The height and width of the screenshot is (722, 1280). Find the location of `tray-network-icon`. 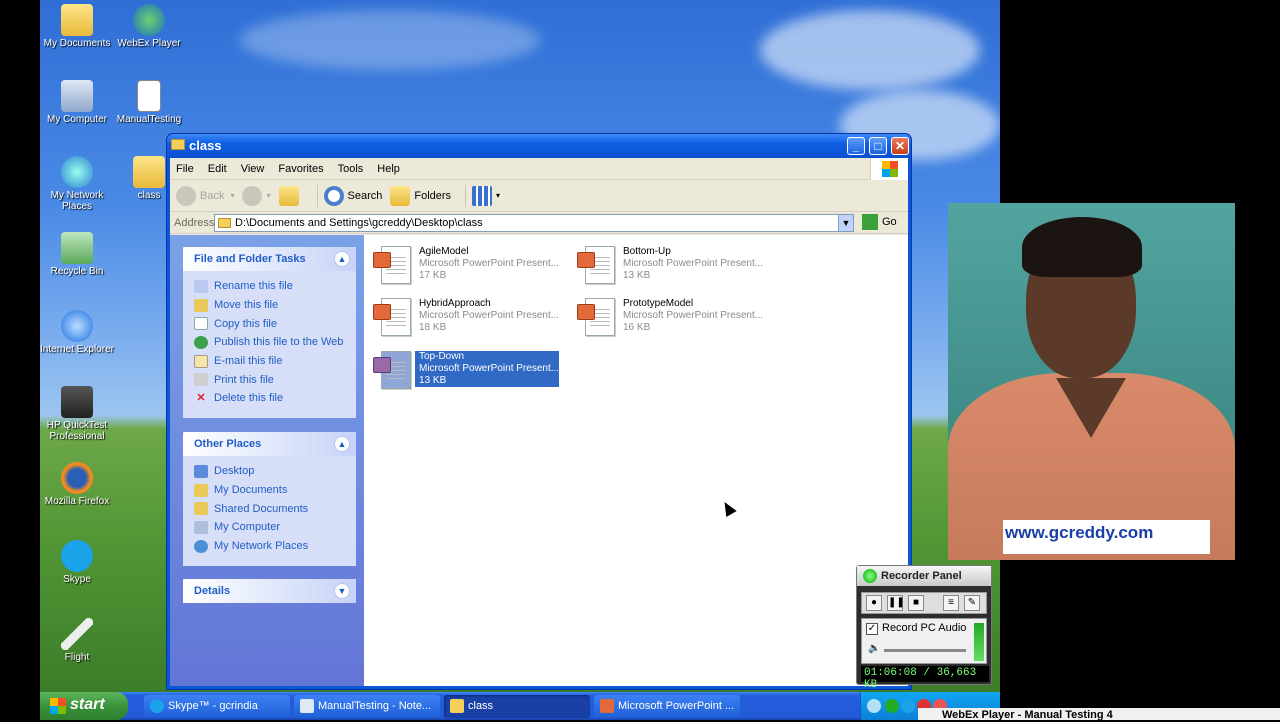

tray-network-icon is located at coordinates (908, 706).